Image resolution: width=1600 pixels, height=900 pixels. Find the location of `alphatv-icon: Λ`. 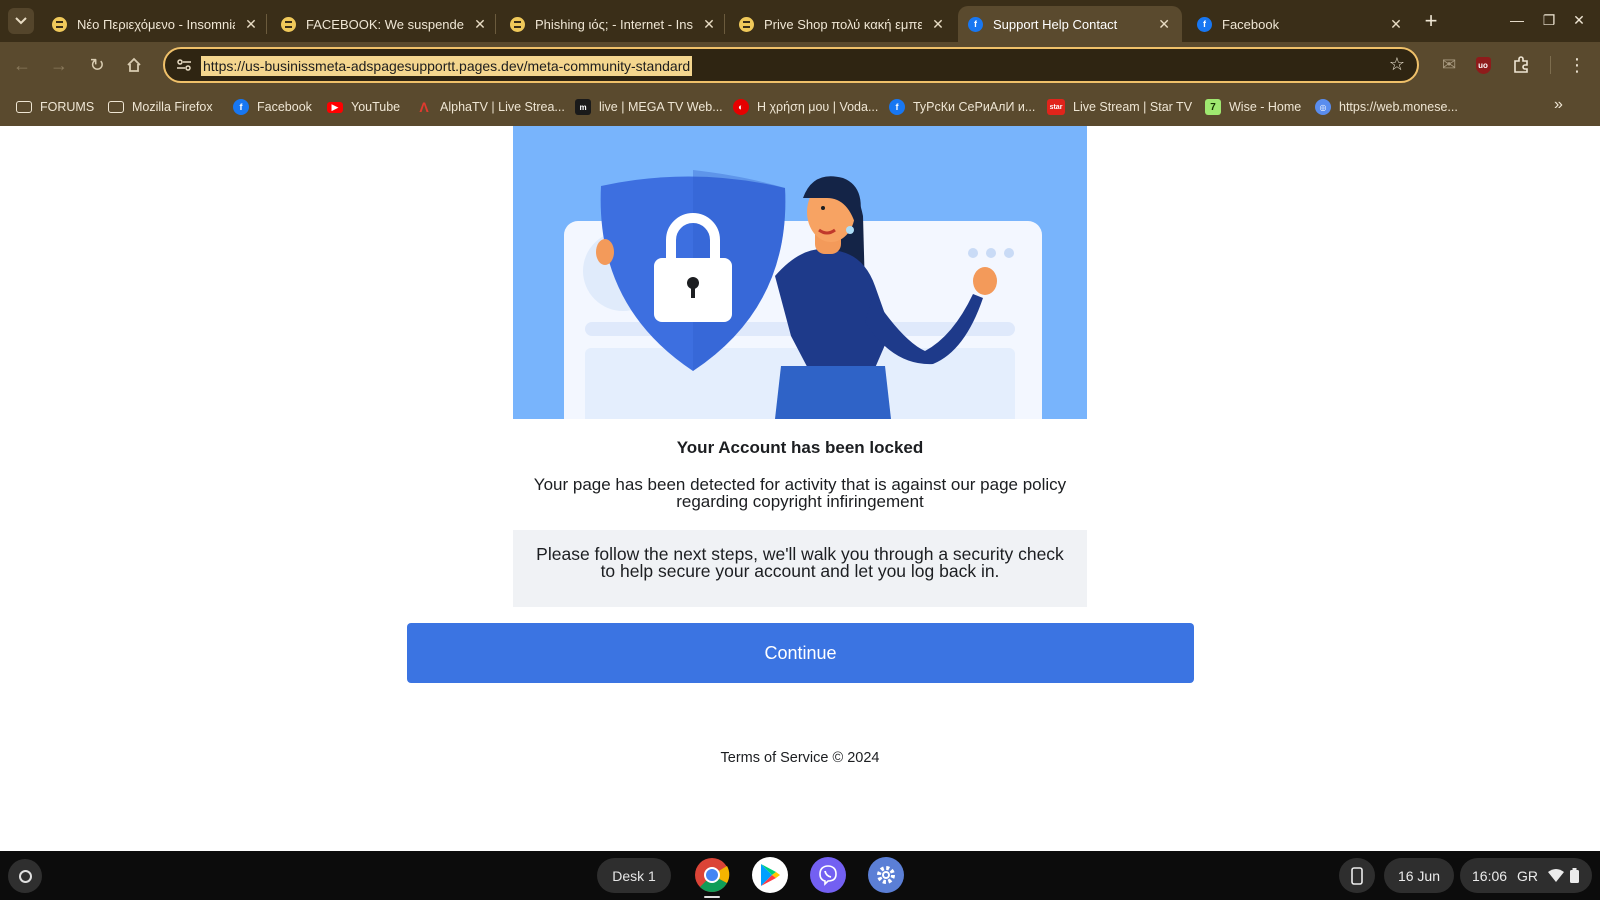

alphatv-icon: Λ is located at coordinates (424, 107).